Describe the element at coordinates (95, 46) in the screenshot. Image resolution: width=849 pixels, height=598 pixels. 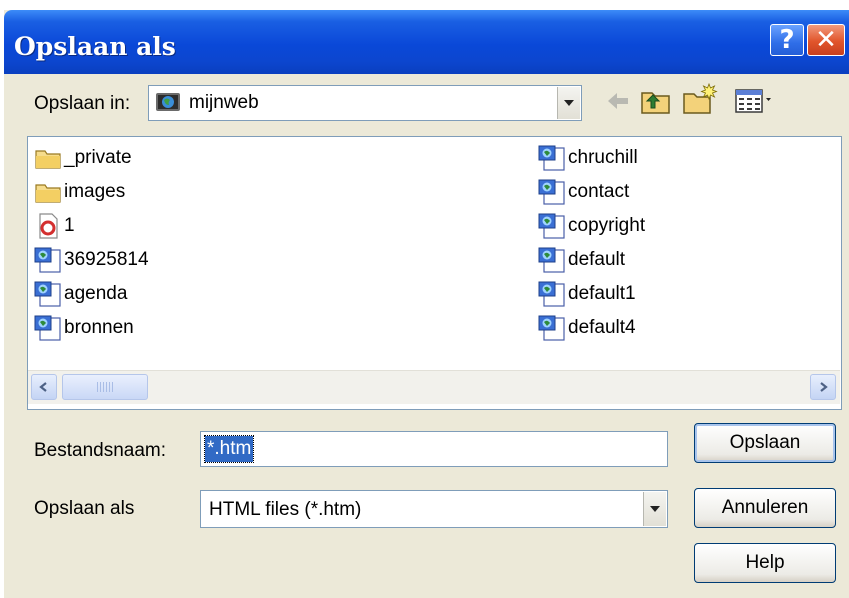
I see `dialog-title: Opslaan als` at that location.